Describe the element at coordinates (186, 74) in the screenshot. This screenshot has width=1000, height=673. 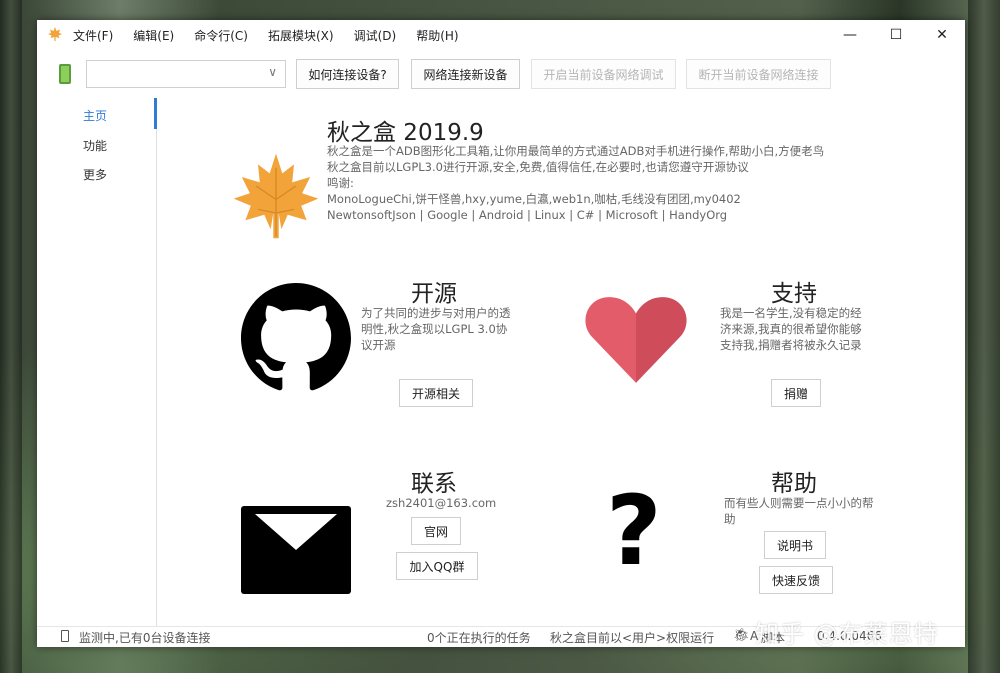
I see `device-select: ∨` at that location.